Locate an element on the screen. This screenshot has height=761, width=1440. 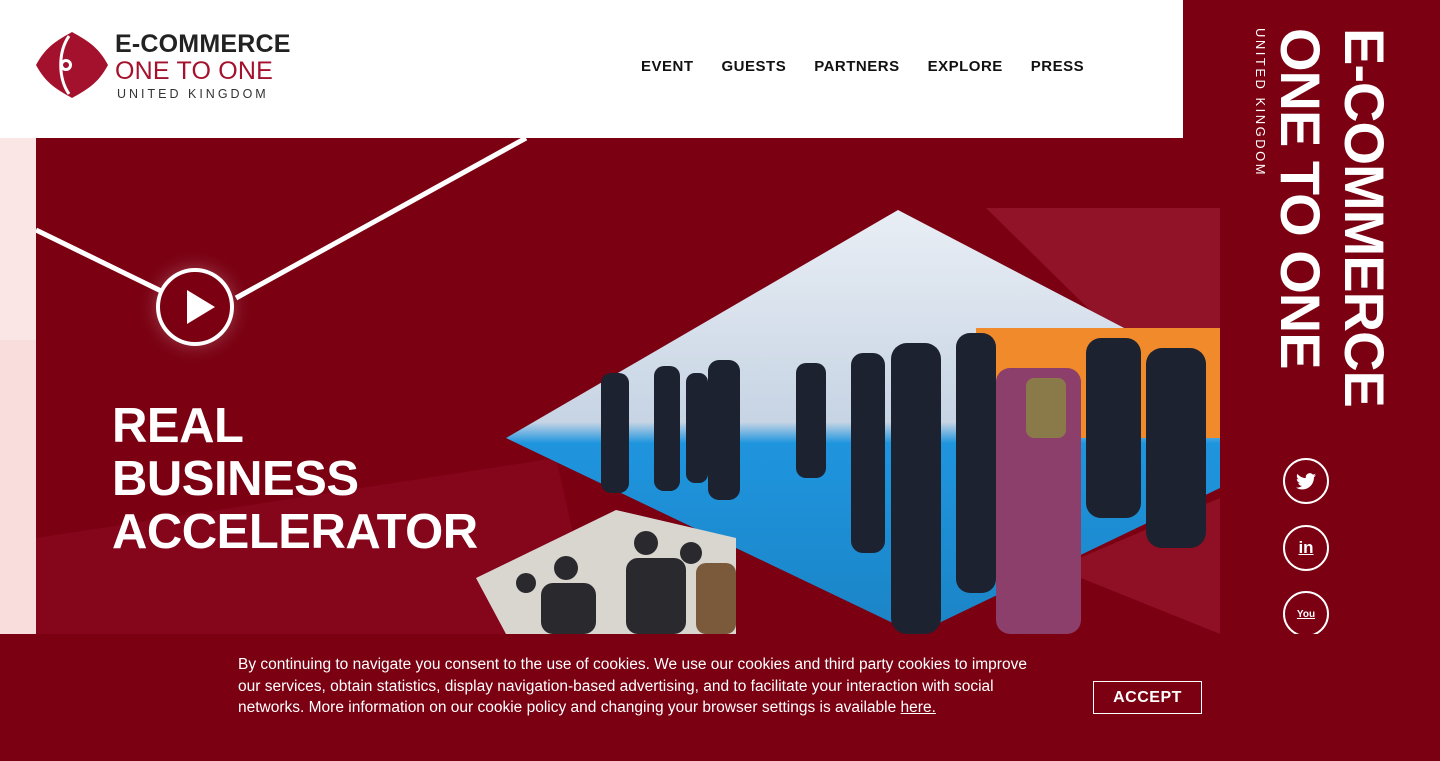
accept-cookies-button: ACCEPT is located at coordinates (1147, 697).